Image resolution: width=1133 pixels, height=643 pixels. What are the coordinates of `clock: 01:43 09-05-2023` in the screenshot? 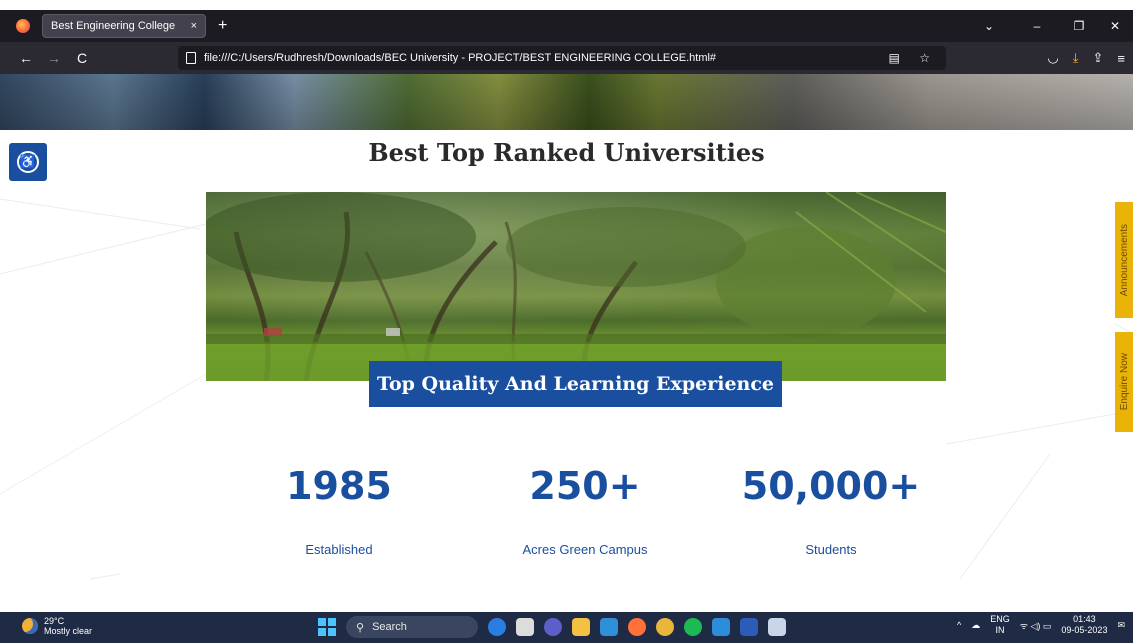 It's located at (1084, 625).